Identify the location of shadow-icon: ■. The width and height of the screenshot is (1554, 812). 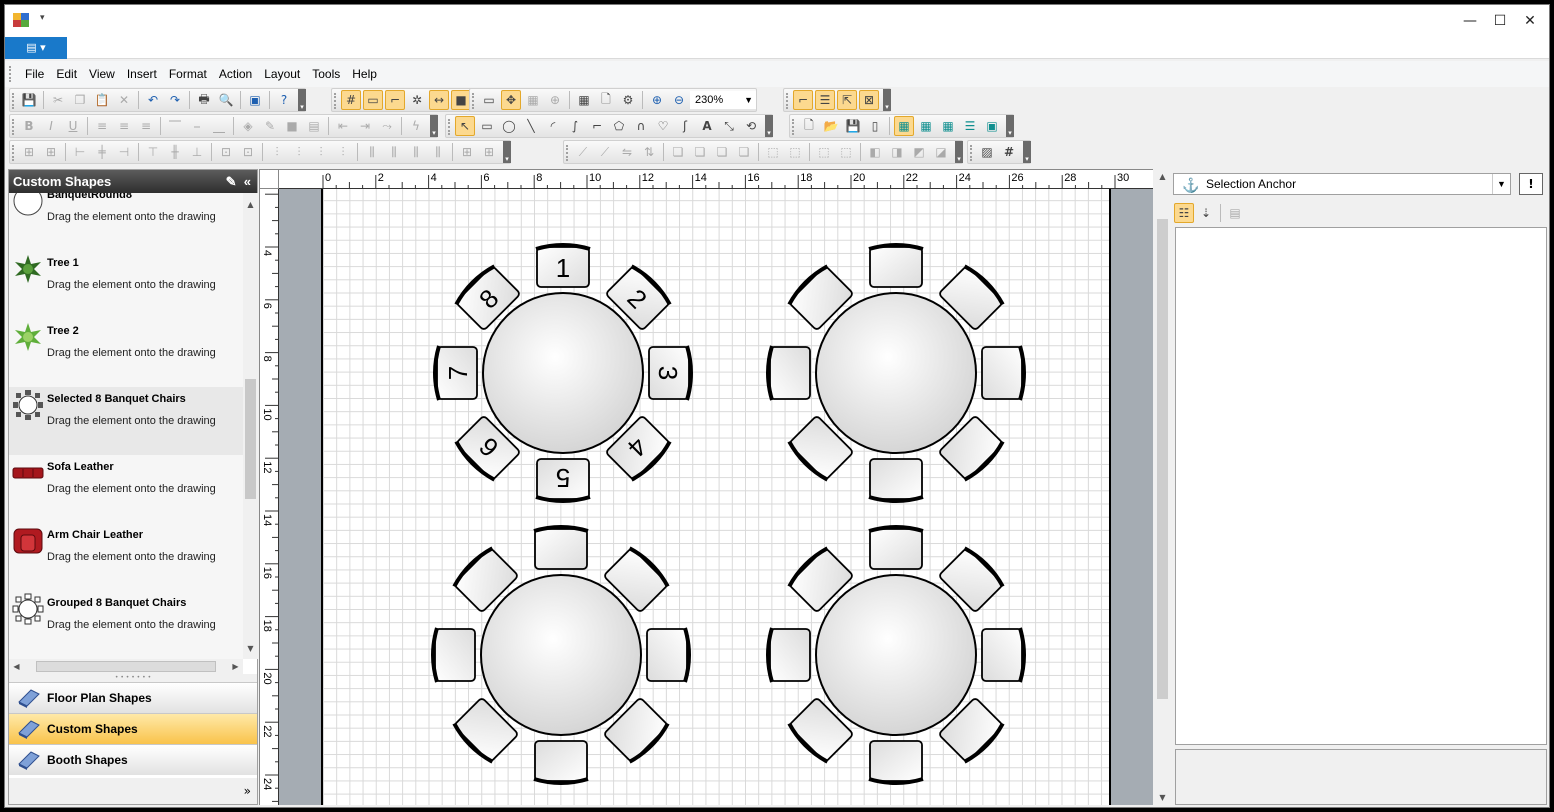
(461, 100).